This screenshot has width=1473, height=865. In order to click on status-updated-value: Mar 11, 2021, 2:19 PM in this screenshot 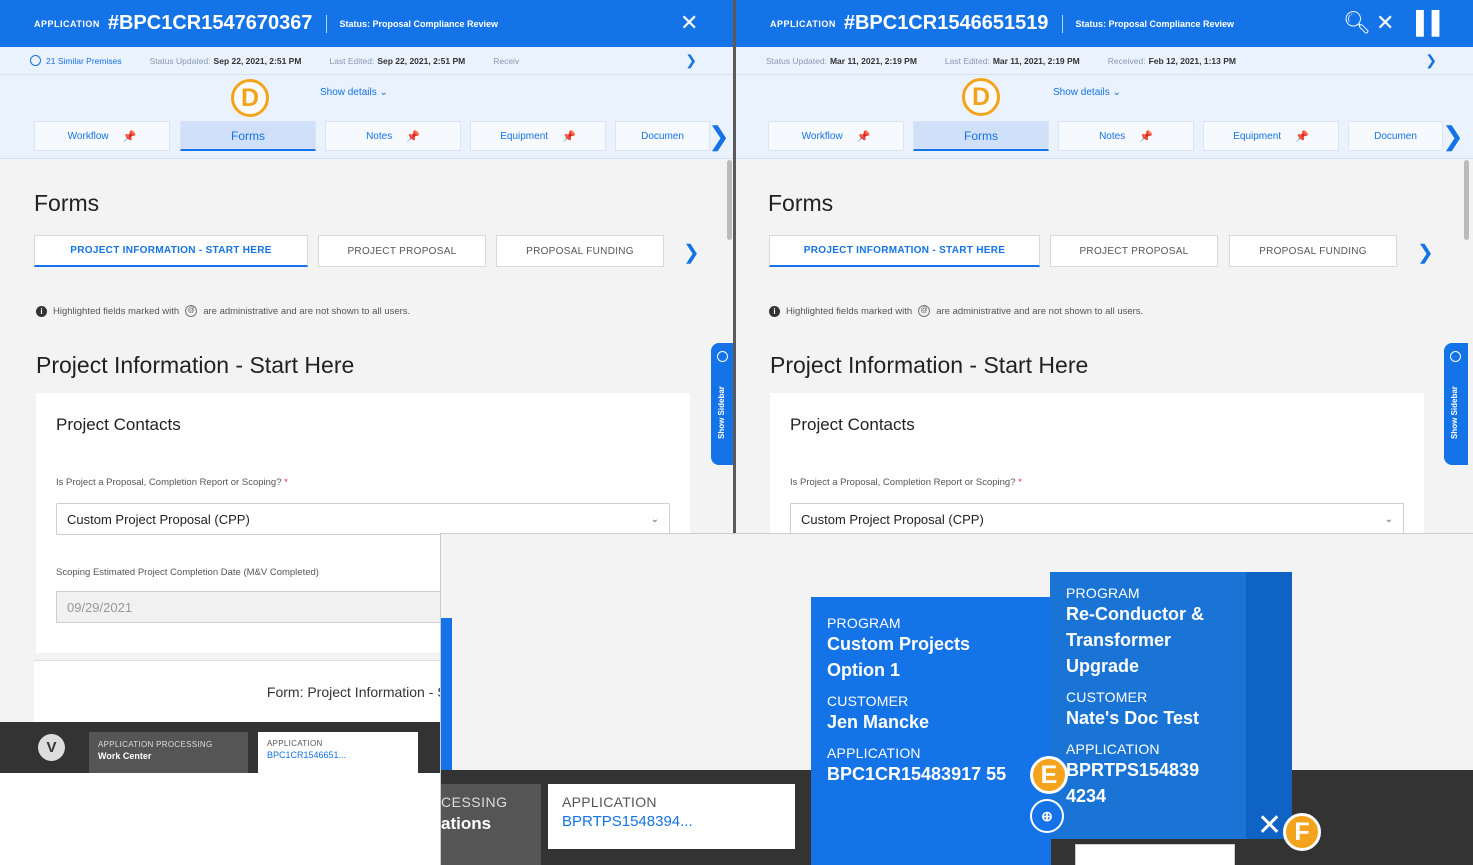, I will do `click(873, 60)`.